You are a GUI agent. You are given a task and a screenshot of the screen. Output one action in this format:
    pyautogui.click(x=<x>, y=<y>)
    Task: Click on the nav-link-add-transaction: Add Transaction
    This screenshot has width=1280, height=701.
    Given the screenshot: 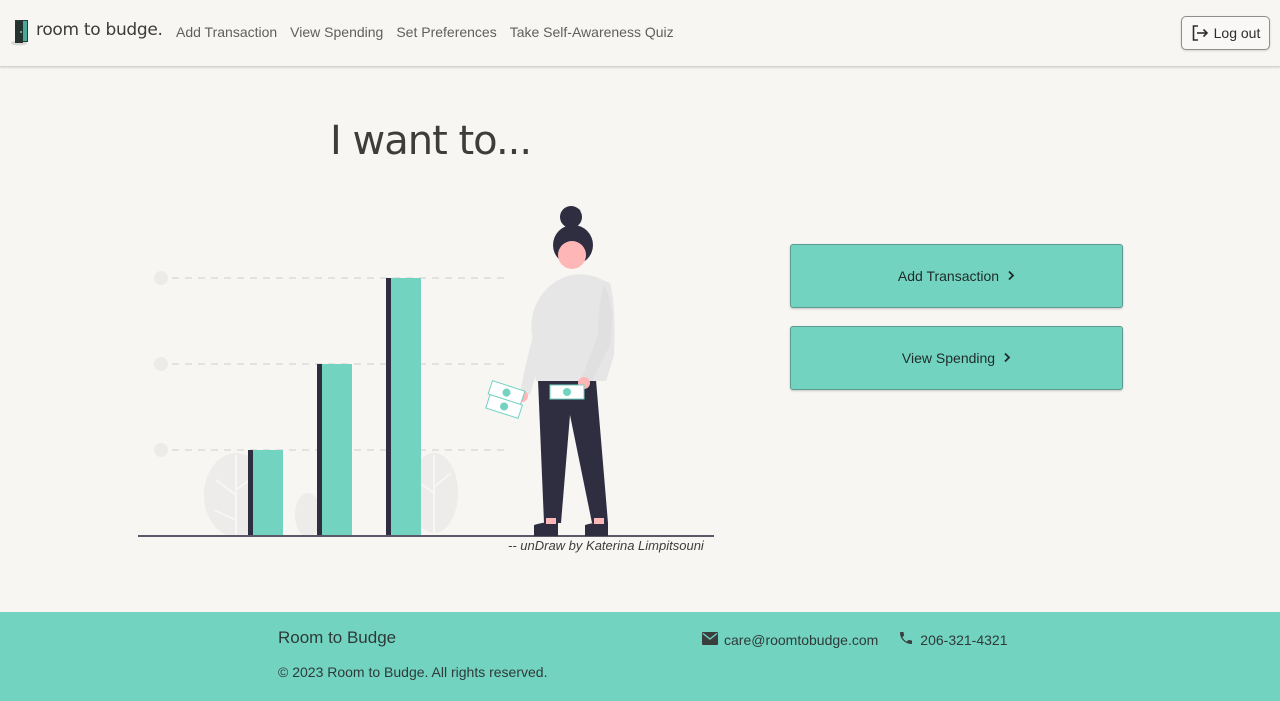 What is the action you would take?
    pyautogui.click(x=226, y=32)
    